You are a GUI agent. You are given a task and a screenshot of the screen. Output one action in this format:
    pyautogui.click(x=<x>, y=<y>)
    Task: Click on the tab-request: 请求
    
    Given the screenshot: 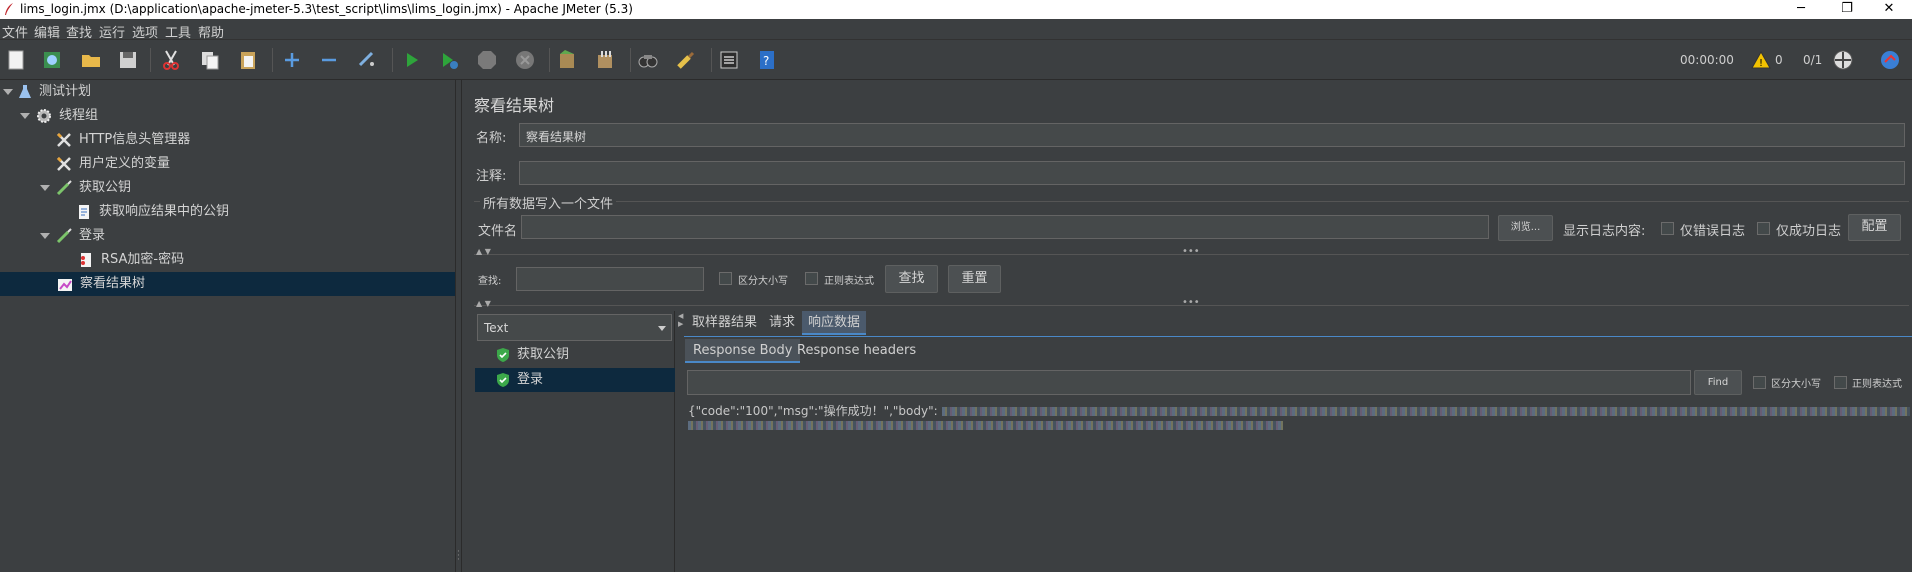 What is the action you would take?
    pyautogui.click(x=782, y=323)
    